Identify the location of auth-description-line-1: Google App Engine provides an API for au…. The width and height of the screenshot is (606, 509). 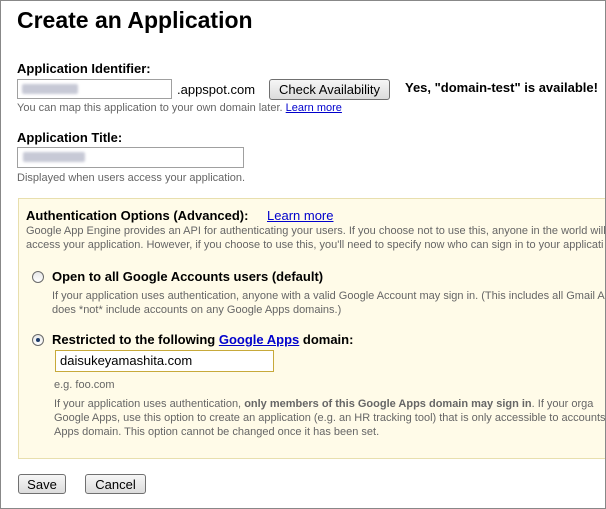
(316, 231).